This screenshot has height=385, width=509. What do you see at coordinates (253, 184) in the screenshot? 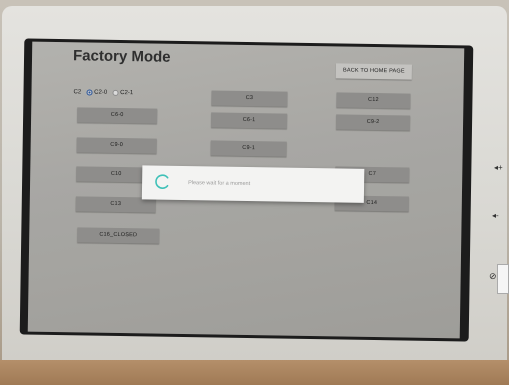
I see `loading-dialog: Please wait for a moment` at bounding box center [253, 184].